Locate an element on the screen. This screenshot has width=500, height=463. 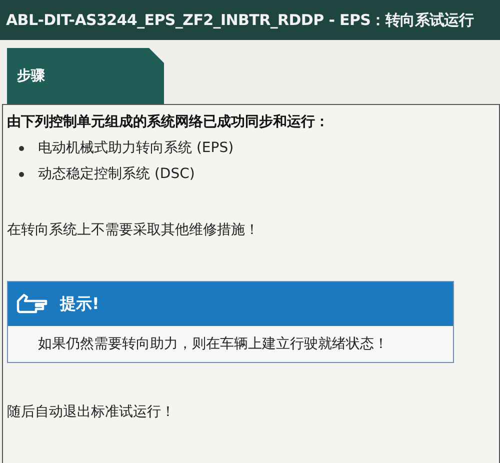
intro-text: 由下列控制单元组成的系统网络已成功同步和运行： is located at coordinates (168, 122).